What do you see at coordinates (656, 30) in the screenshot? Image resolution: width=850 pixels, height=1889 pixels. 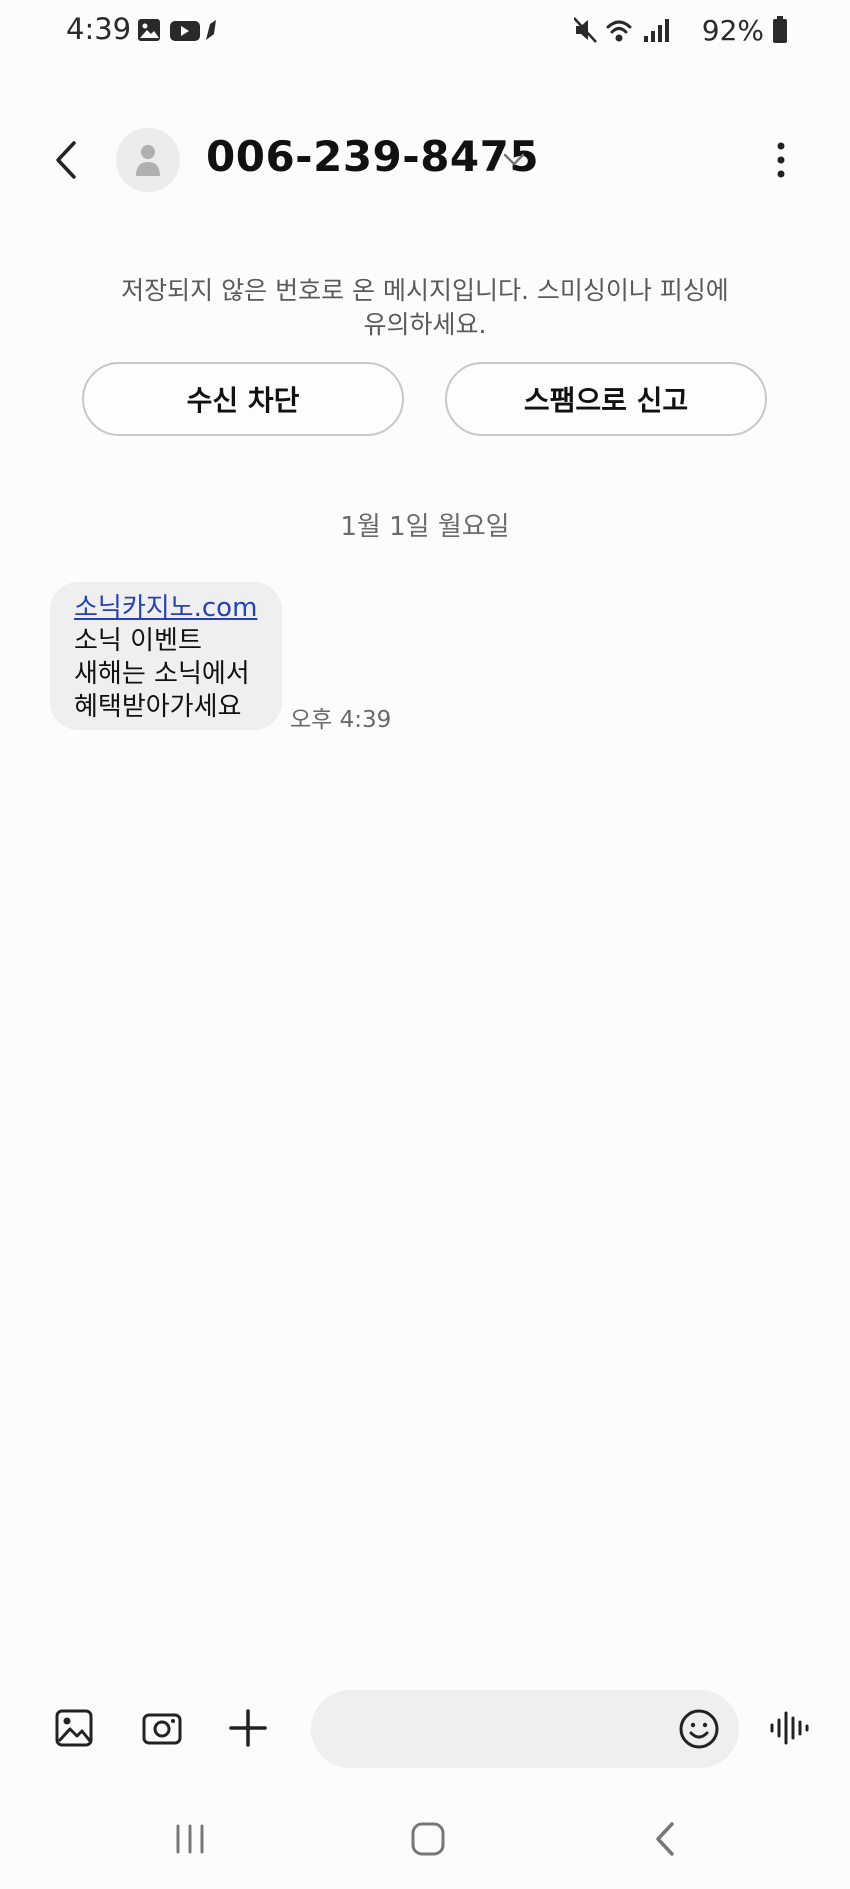 I see `signal-icon` at bounding box center [656, 30].